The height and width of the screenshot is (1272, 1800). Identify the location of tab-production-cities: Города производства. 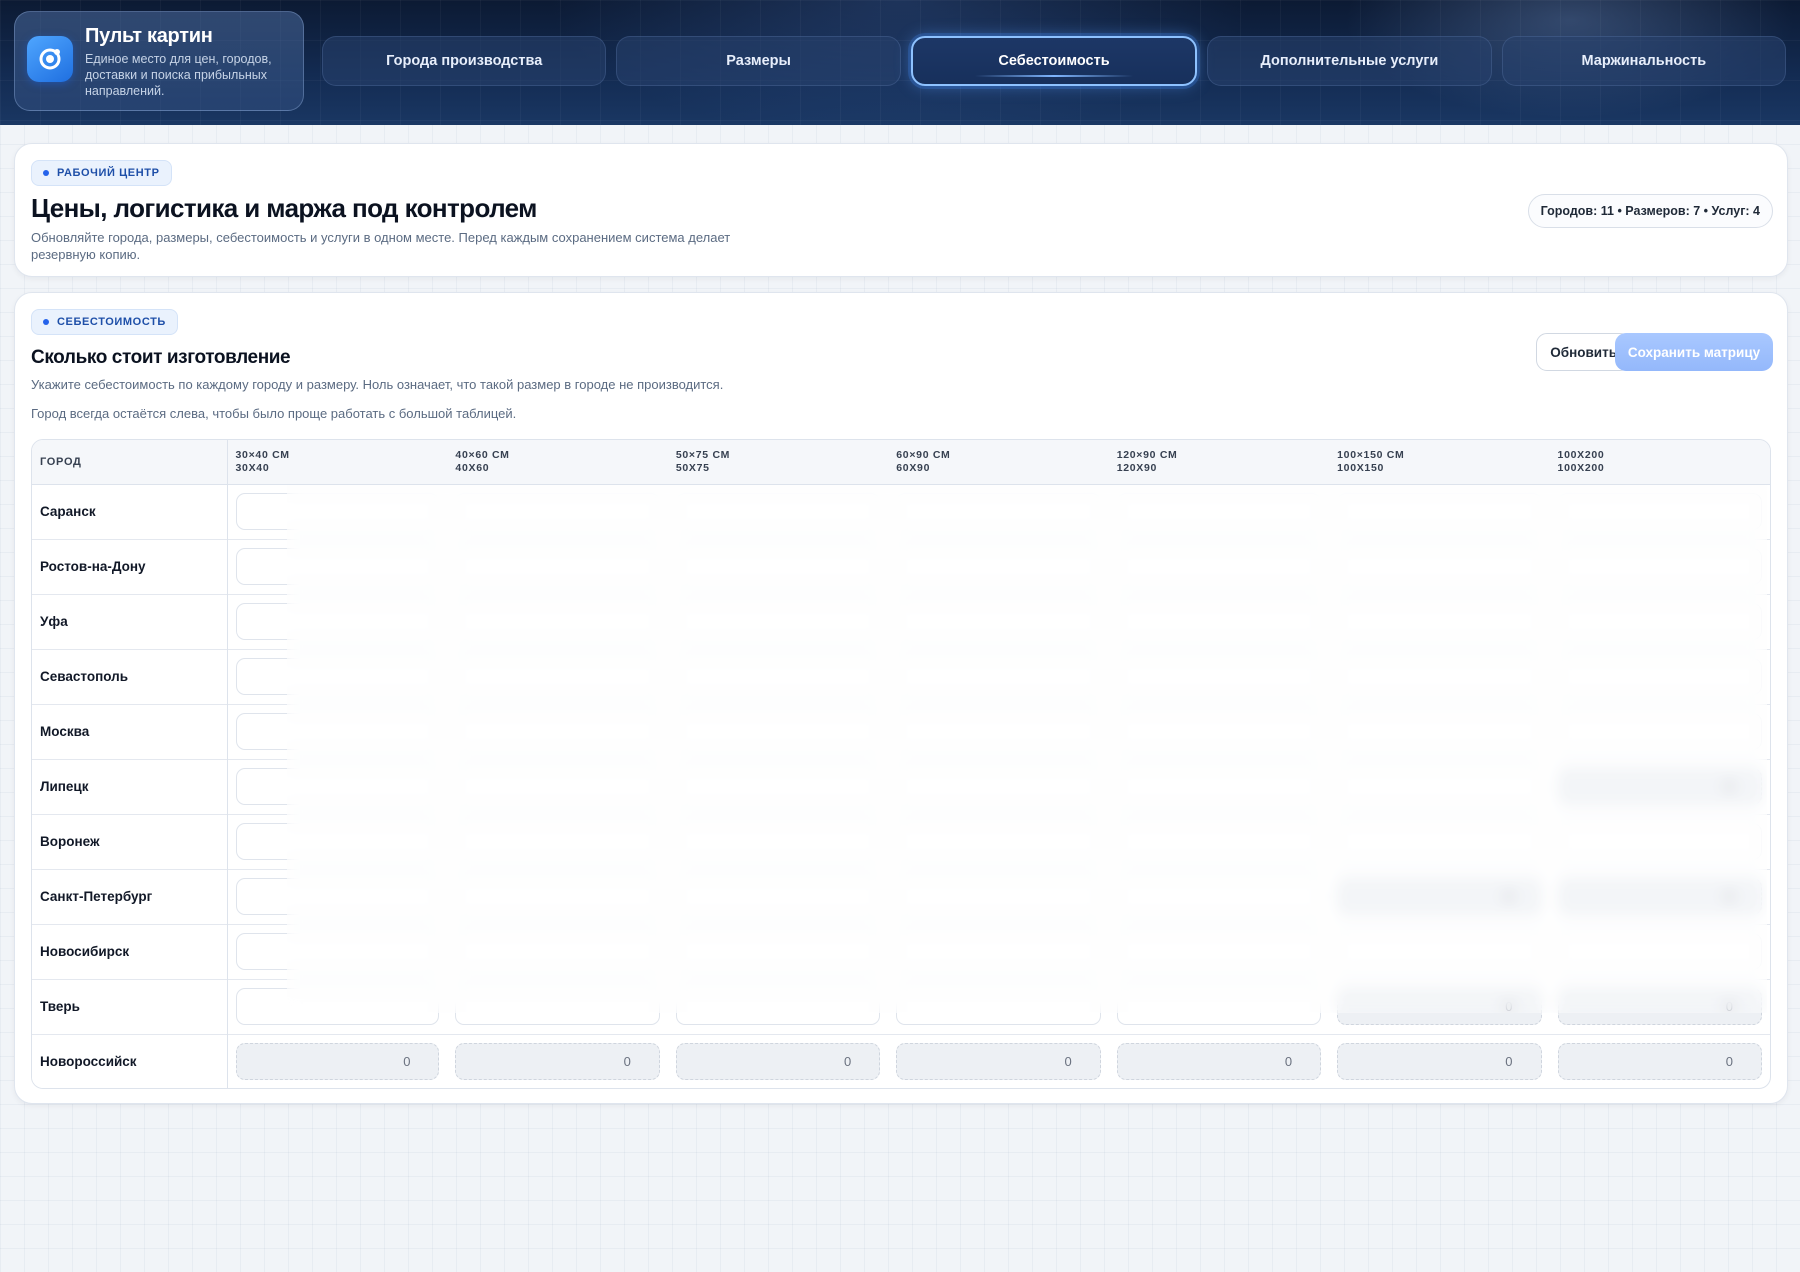
(464, 61).